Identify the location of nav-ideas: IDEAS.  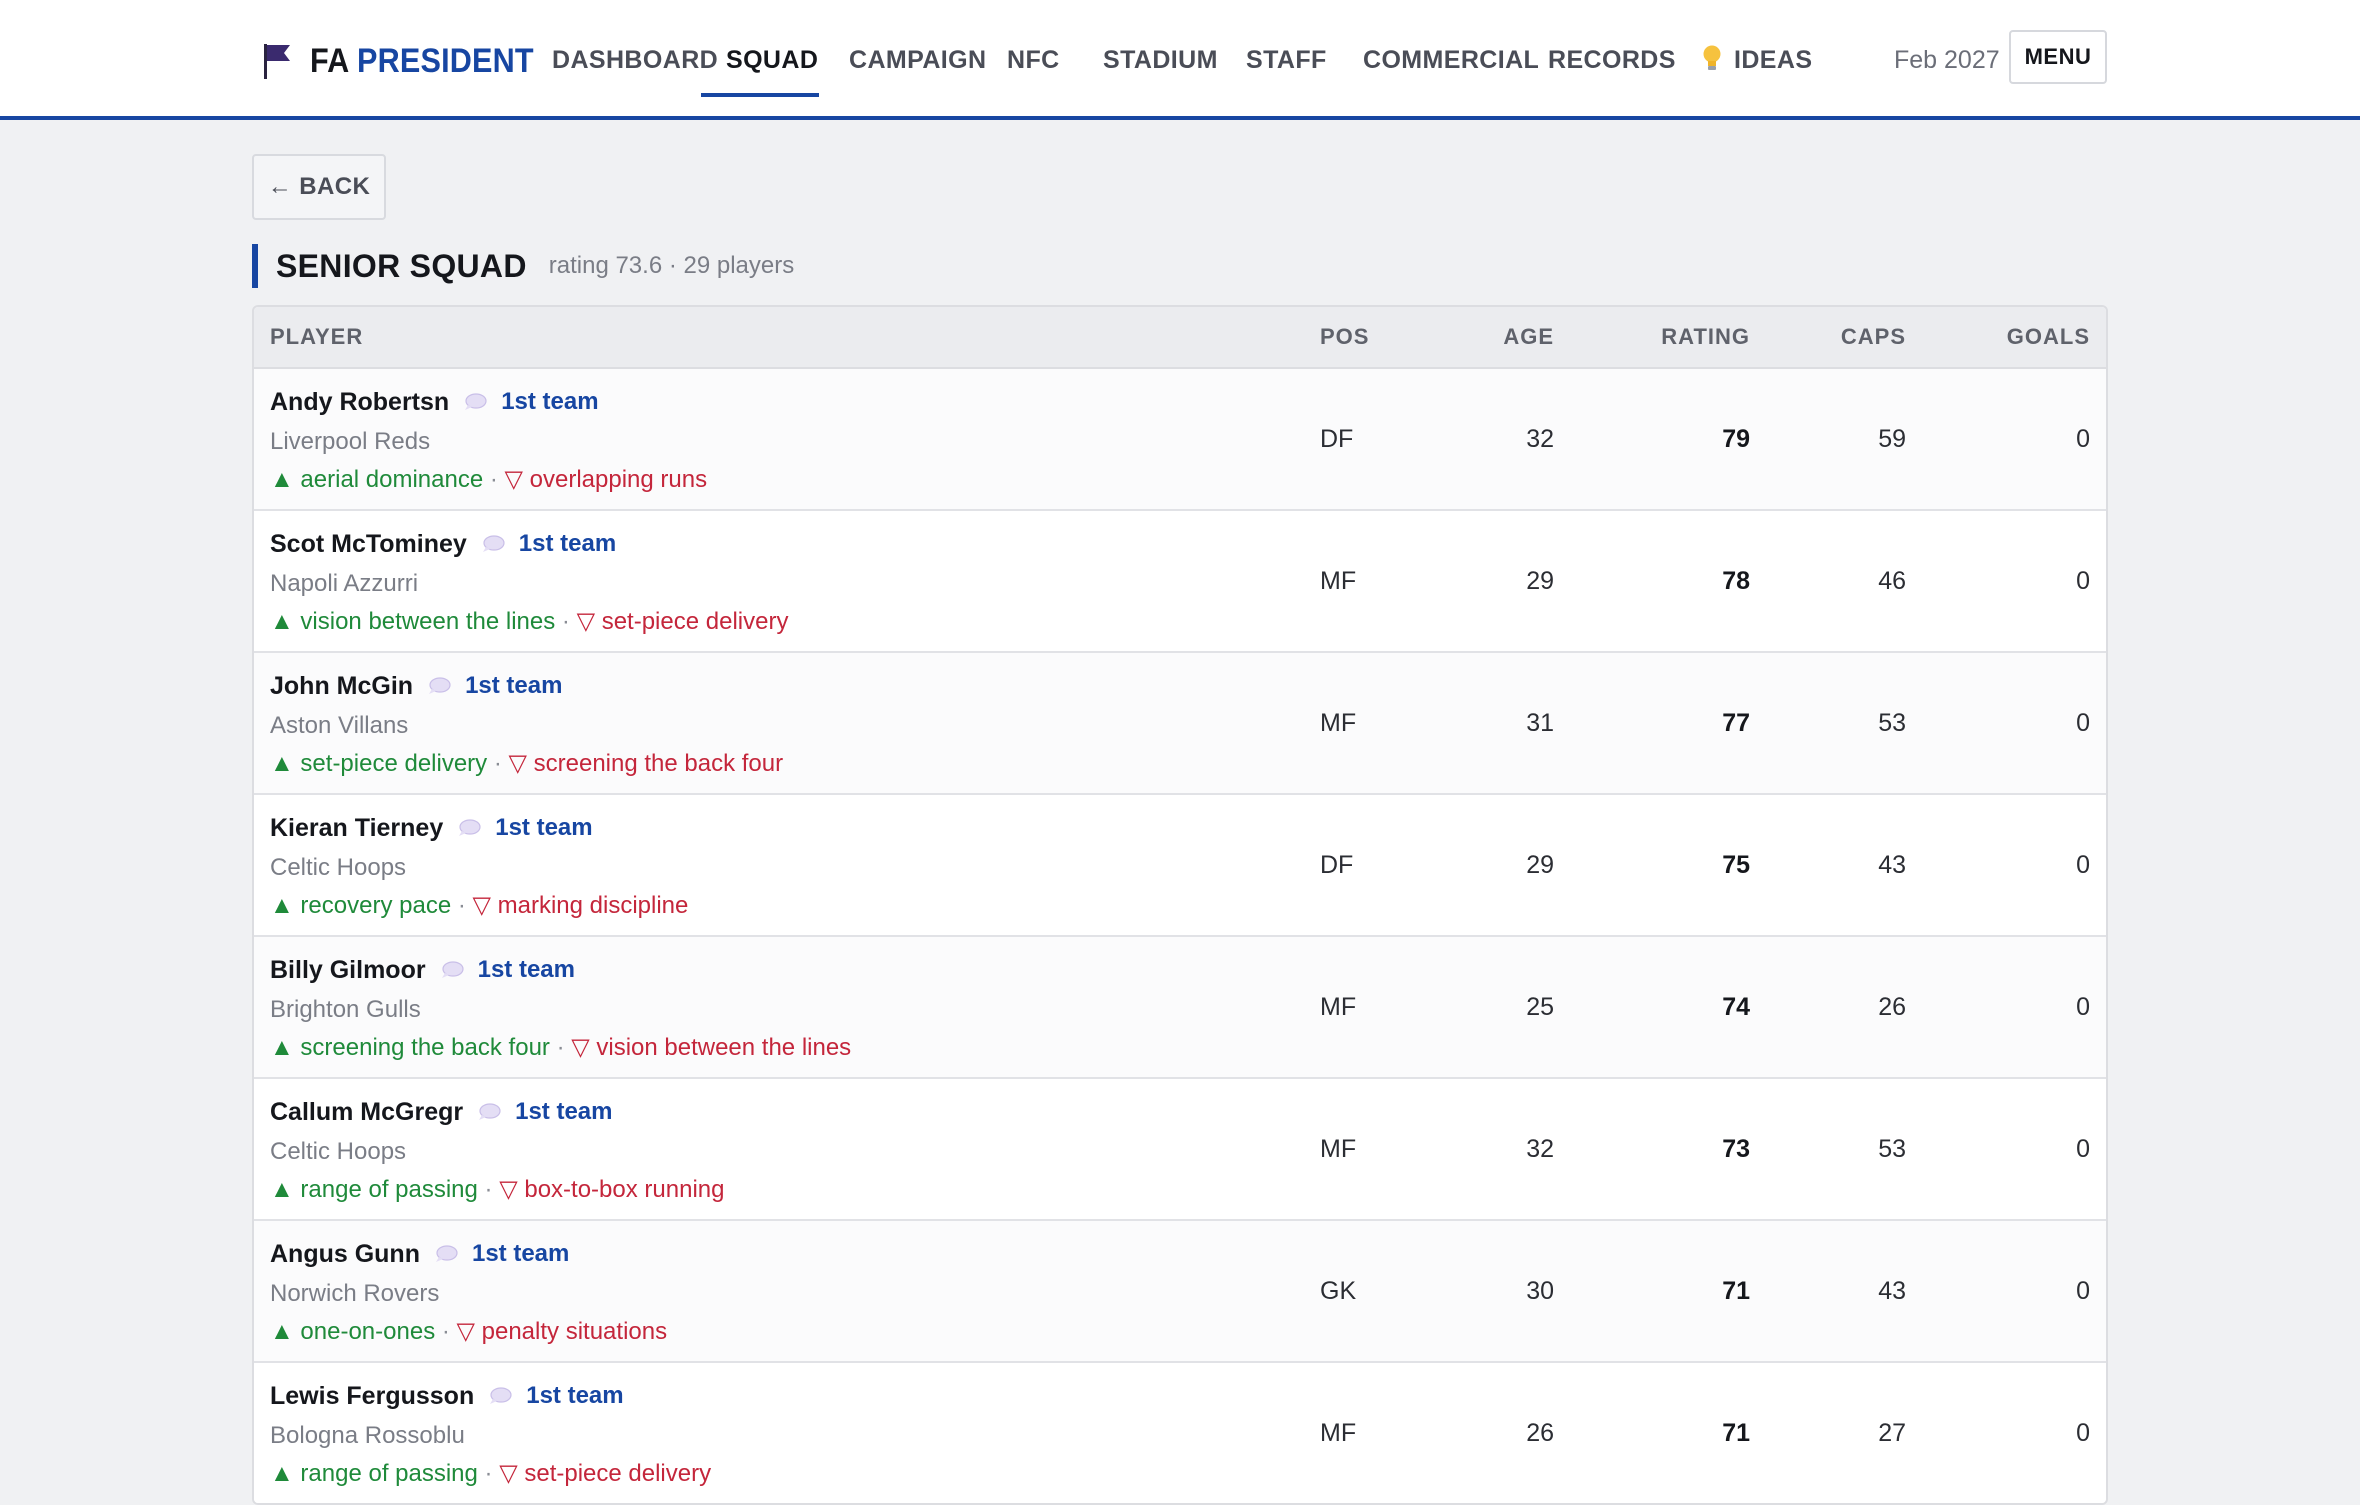
(1756, 60).